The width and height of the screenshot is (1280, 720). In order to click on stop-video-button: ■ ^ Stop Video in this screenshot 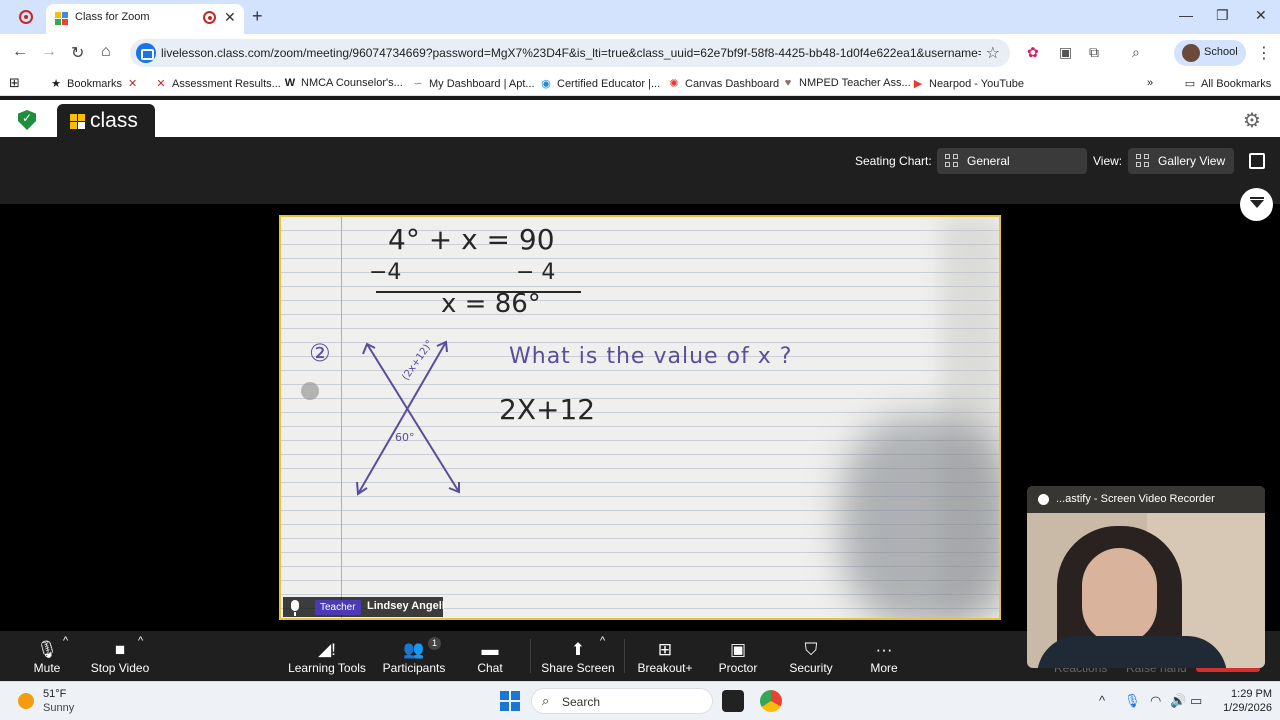, I will do `click(120, 656)`.